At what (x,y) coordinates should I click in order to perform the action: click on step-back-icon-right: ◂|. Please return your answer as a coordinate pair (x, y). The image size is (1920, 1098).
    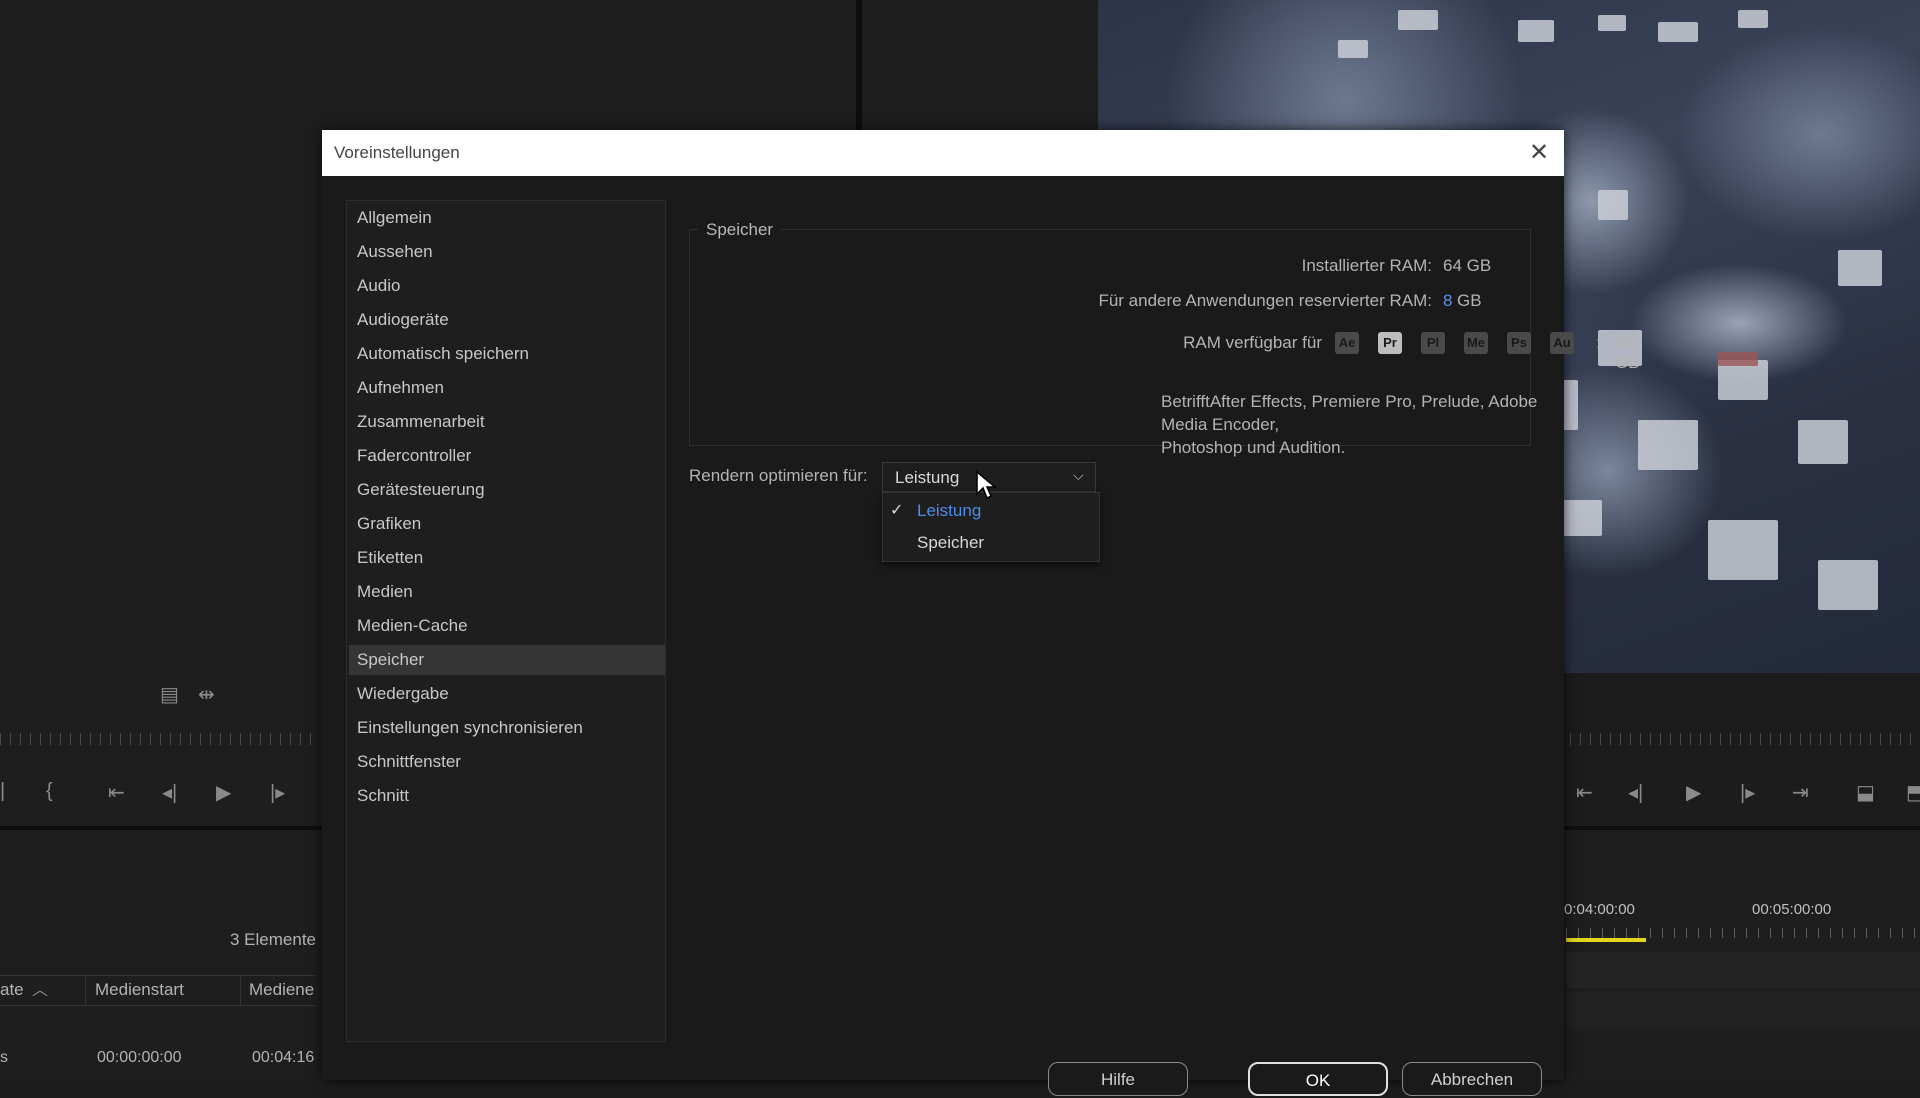
    Looking at the image, I should click on (1635, 792).